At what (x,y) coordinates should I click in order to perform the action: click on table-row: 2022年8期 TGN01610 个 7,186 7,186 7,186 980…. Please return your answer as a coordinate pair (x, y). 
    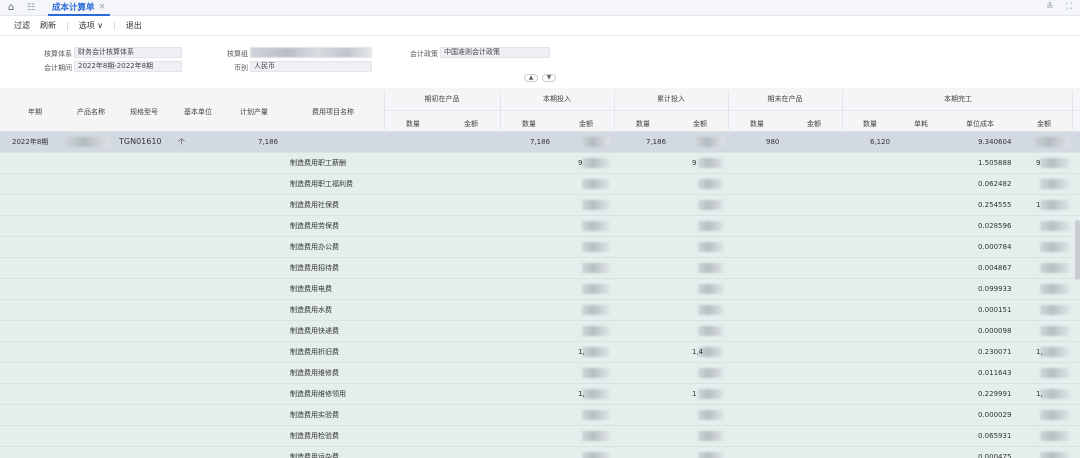
    Looking at the image, I should click on (540, 142).